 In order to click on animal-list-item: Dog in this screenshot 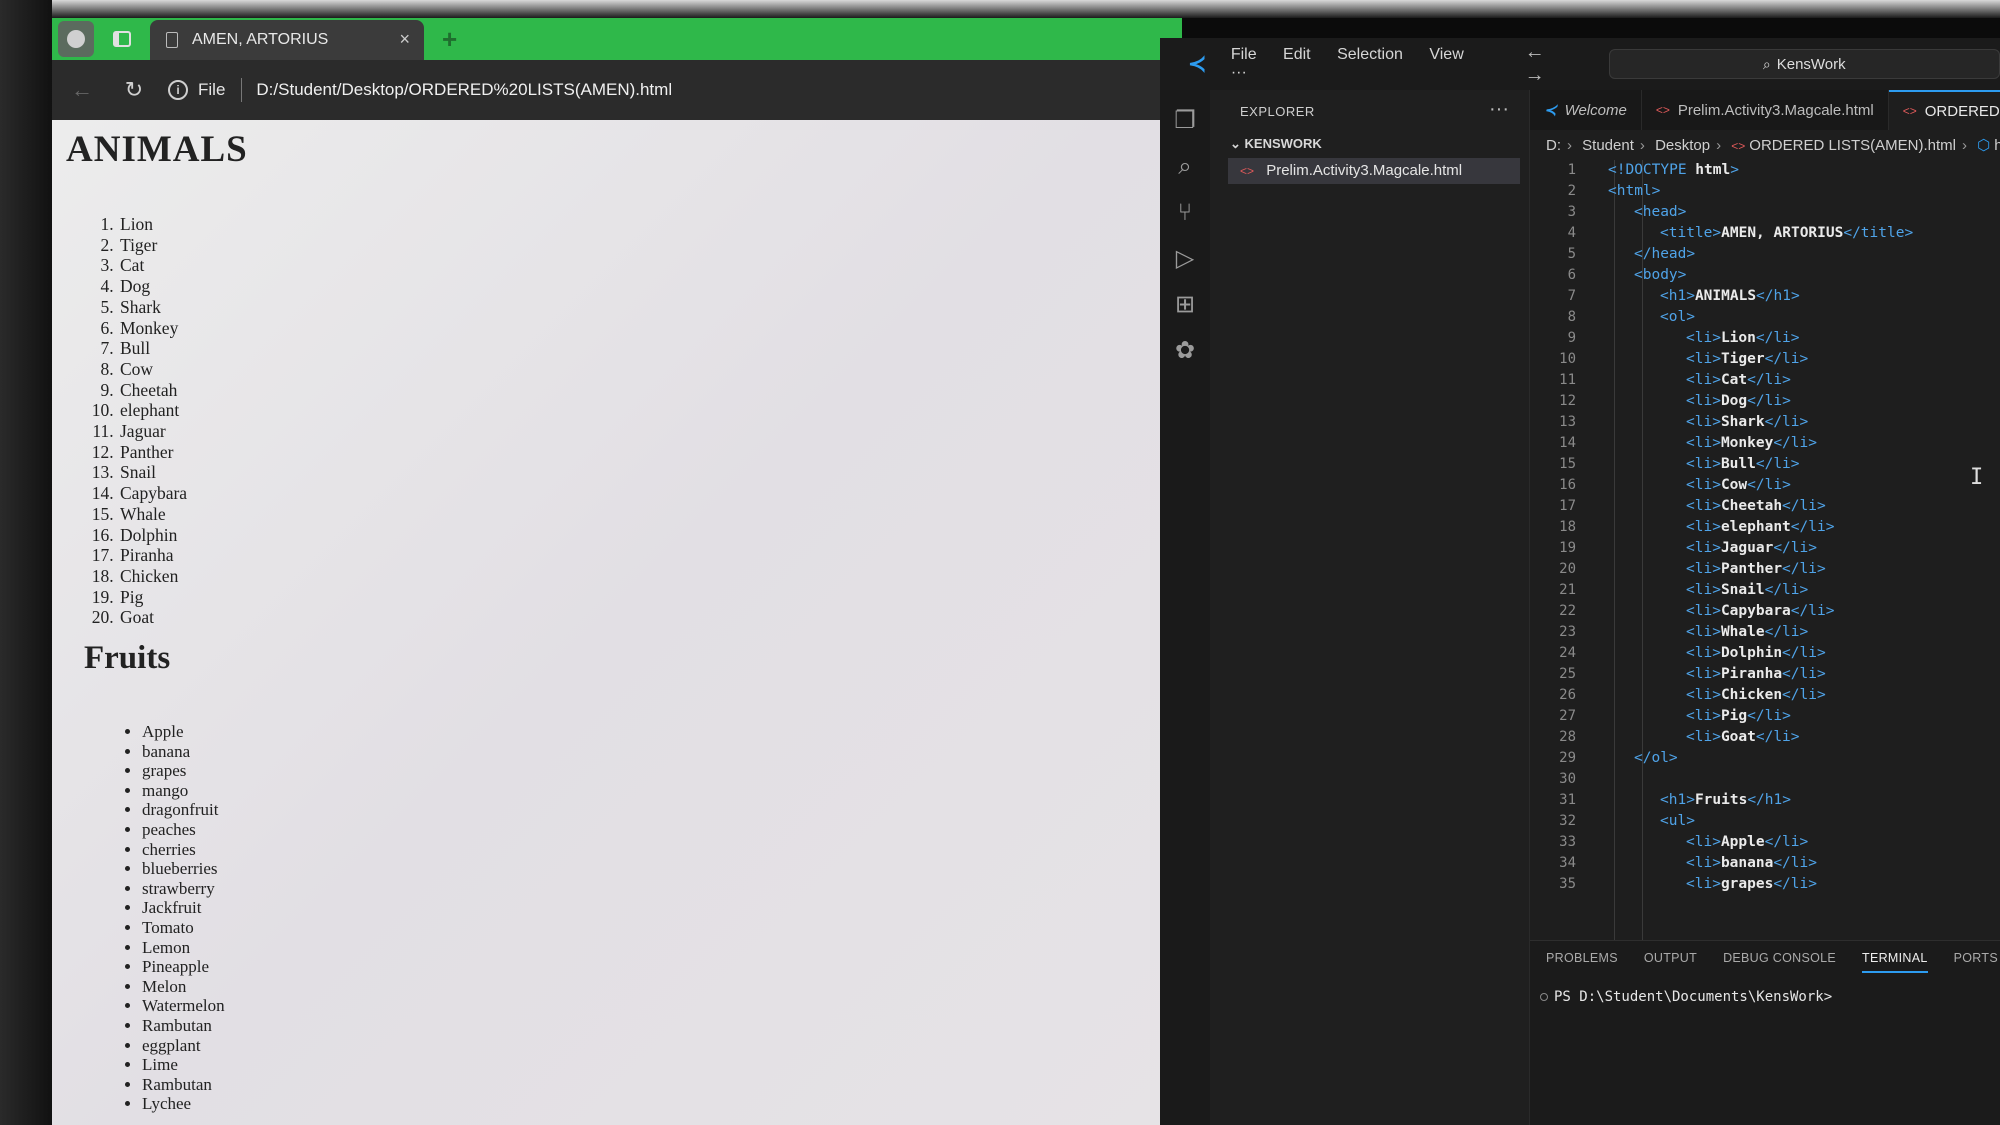, I will do `click(152, 286)`.